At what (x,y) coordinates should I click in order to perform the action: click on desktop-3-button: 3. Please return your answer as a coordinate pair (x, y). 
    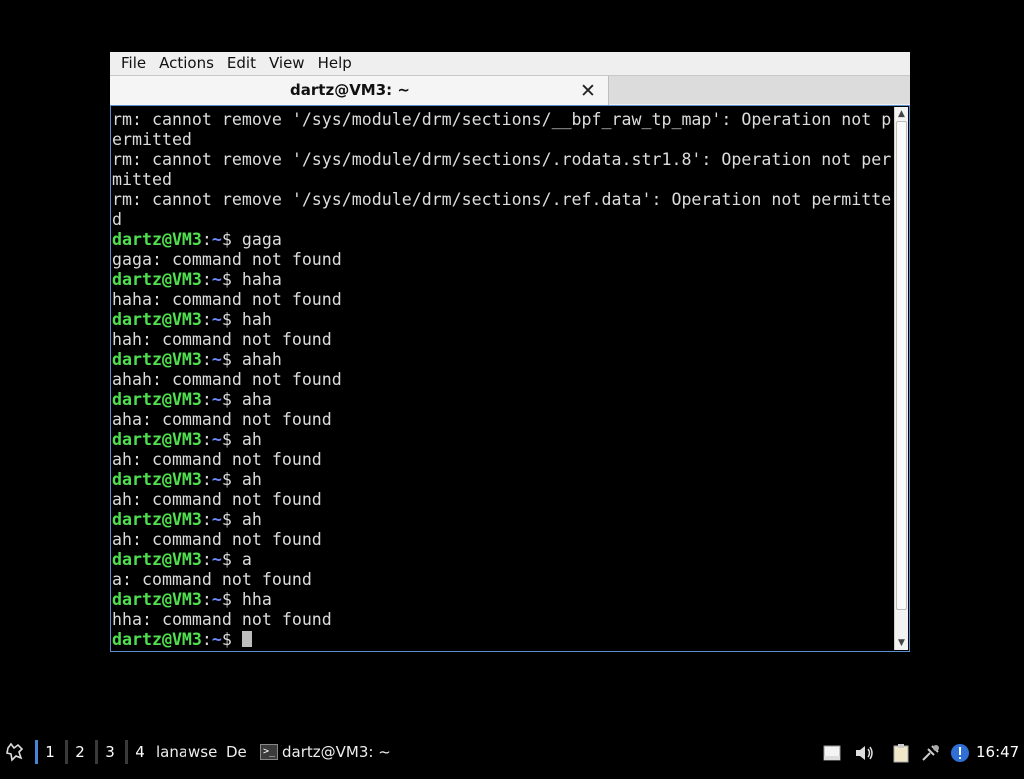
    Looking at the image, I should click on (110, 752).